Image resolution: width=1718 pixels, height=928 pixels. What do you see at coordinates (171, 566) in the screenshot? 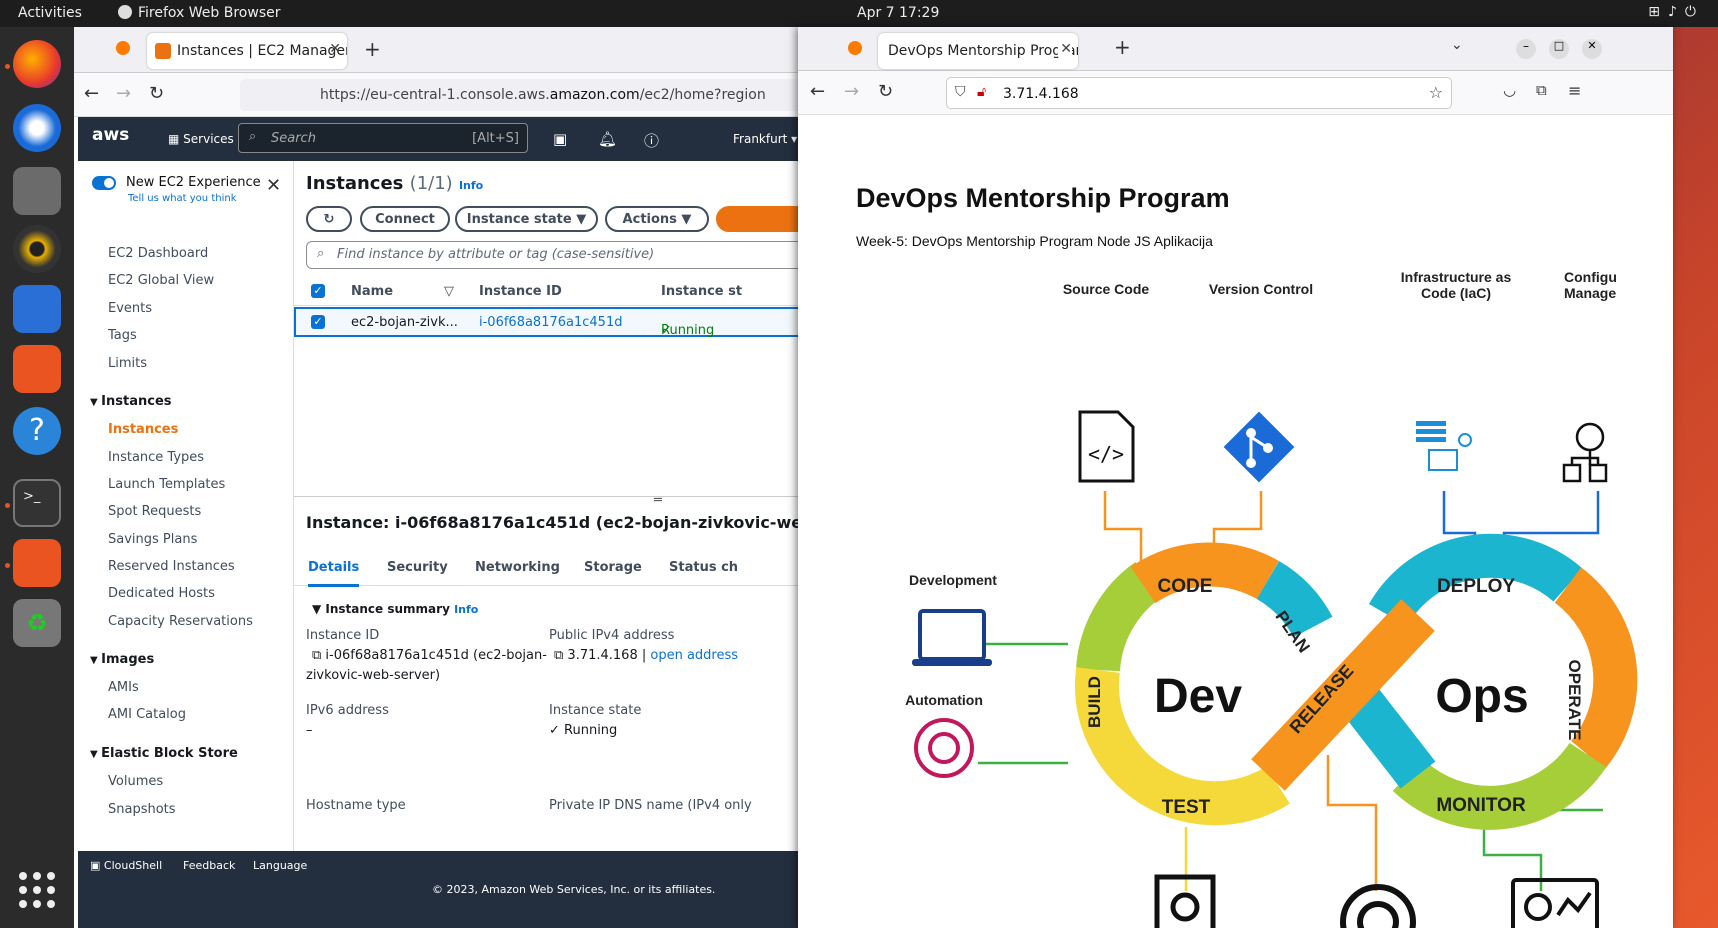
I see `sidebar-item-reserved-instances: Reserved Instances` at bounding box center [171, 566].